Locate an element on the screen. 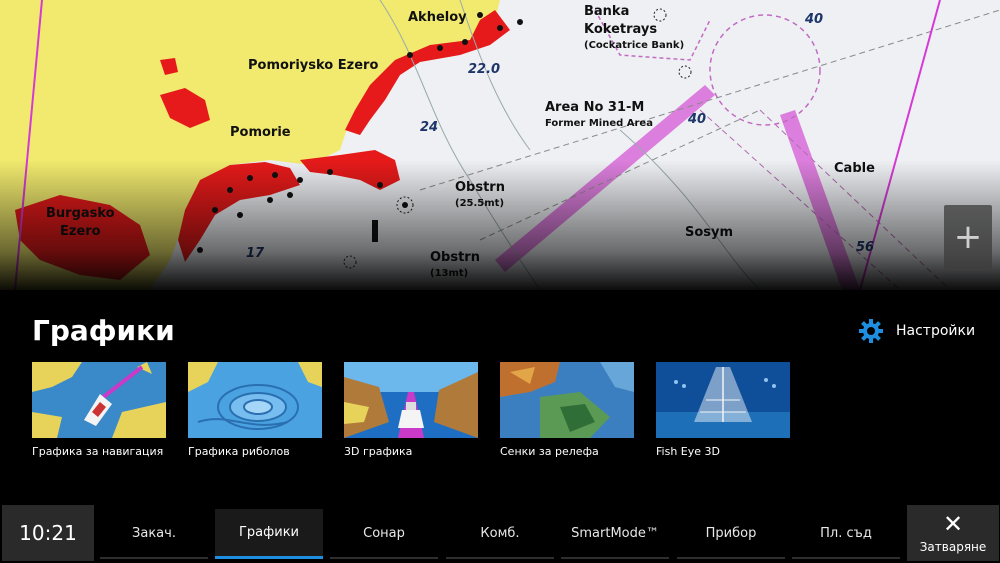 The height and width of the screenshot is (563, 1000). tile-caption: 3D графика is located at coordinates (378, 451).